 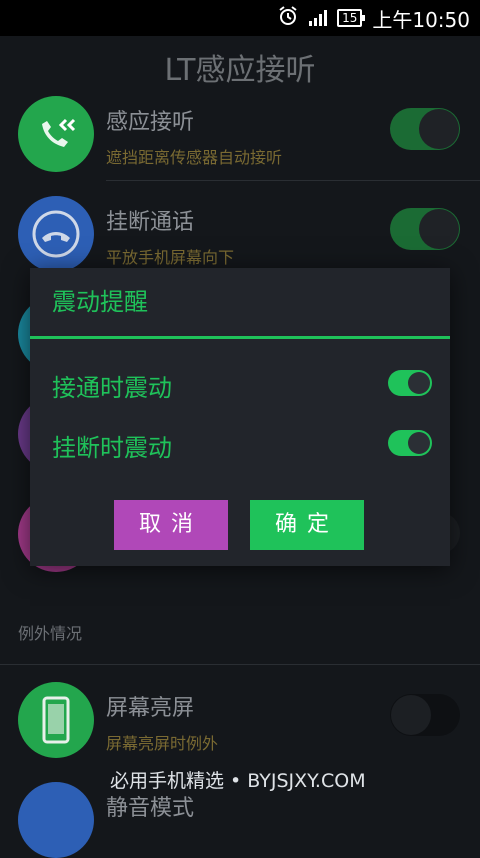 What do you see at coordinates (242, 444) in the screenshot?
I see `option-vibrate-on-hangup: 挂断时震动` at bounding box center [242, 444].